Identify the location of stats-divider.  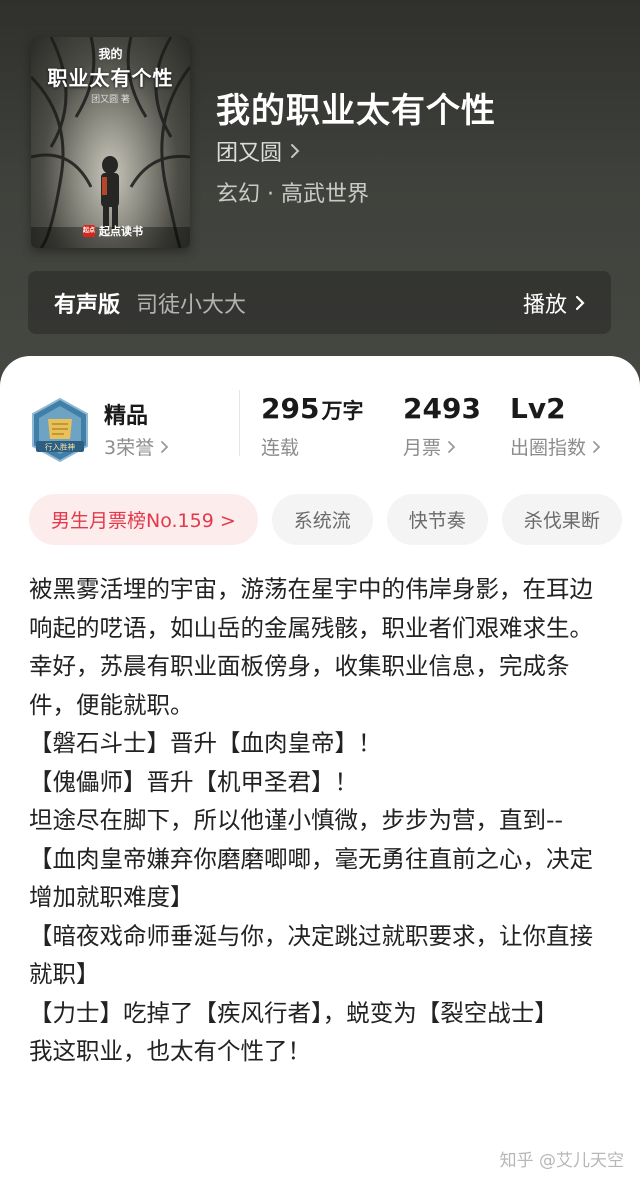
(239, 423).